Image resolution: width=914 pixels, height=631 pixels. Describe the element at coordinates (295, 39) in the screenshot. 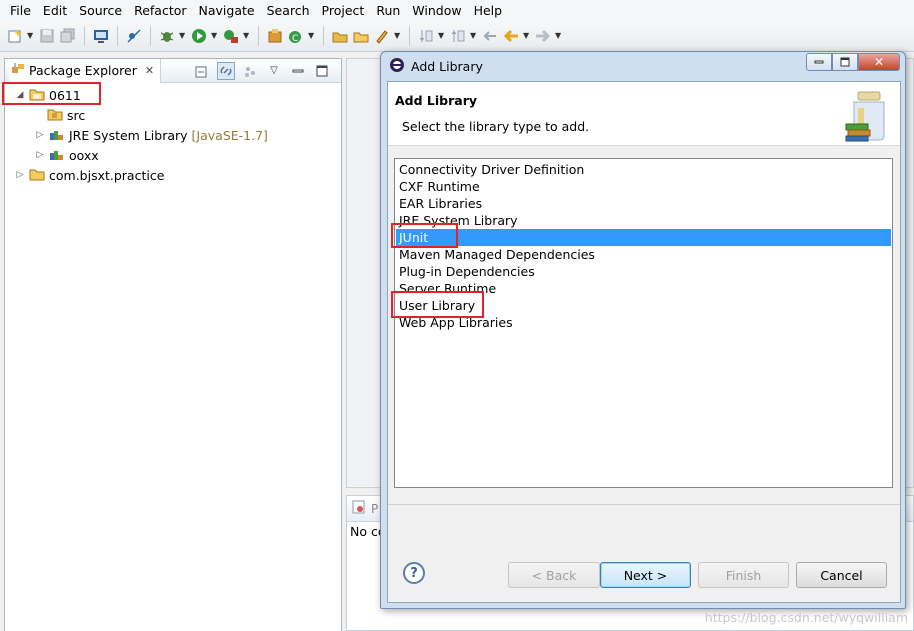

I see `svg-text: C` at that location.